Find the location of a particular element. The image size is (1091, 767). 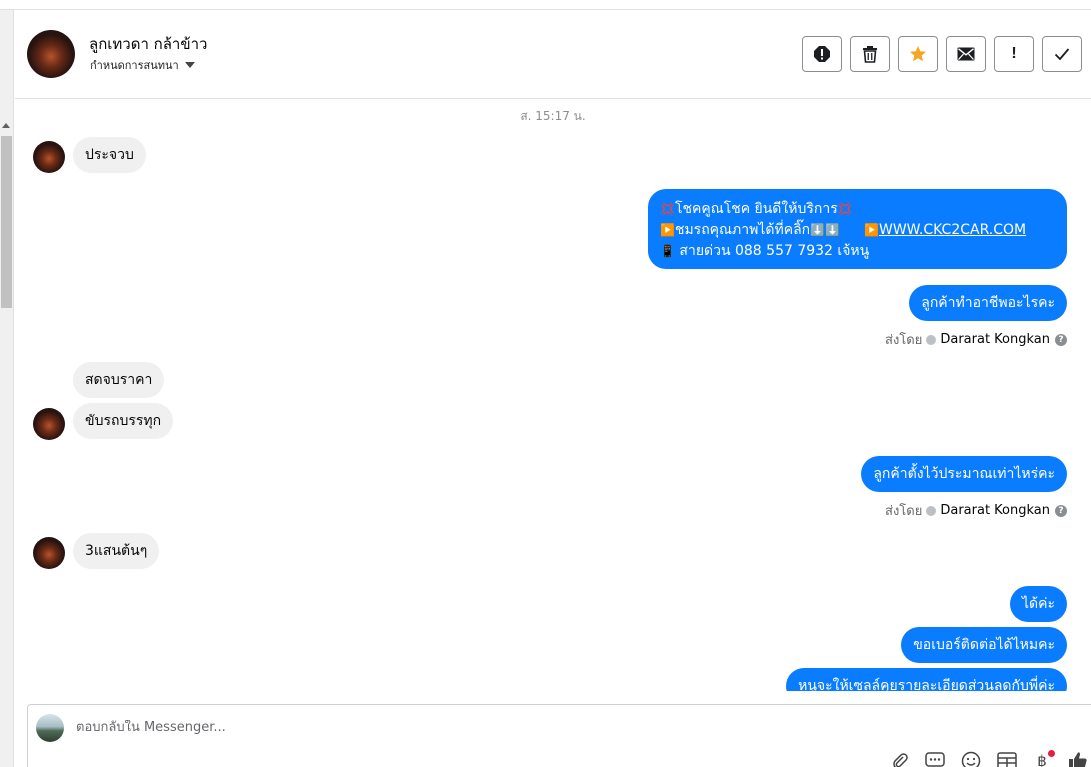

alert-circle-icon is located at coordinates (822, 54).